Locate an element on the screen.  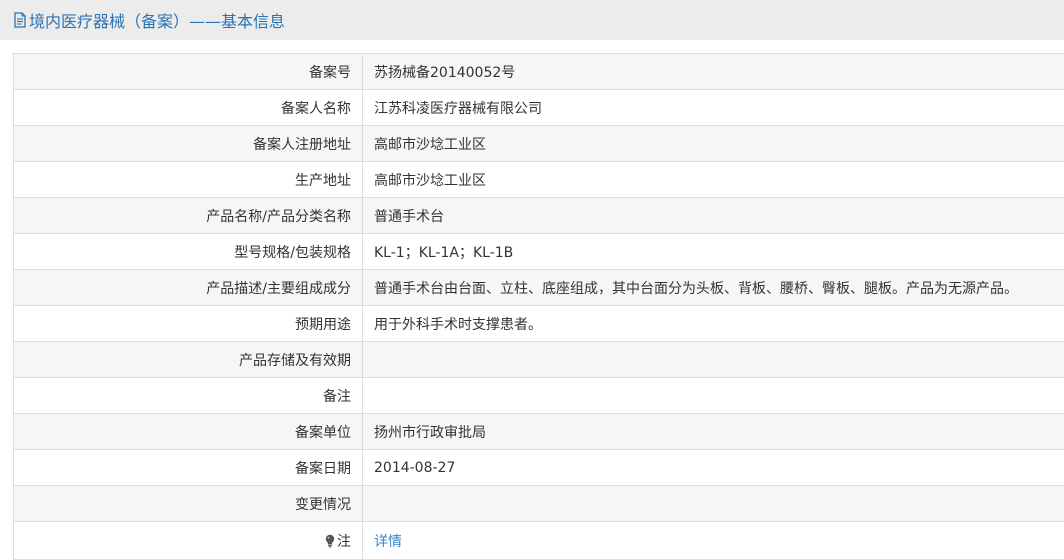
note-row: 注 详情 is located at coordinates (539, 541).